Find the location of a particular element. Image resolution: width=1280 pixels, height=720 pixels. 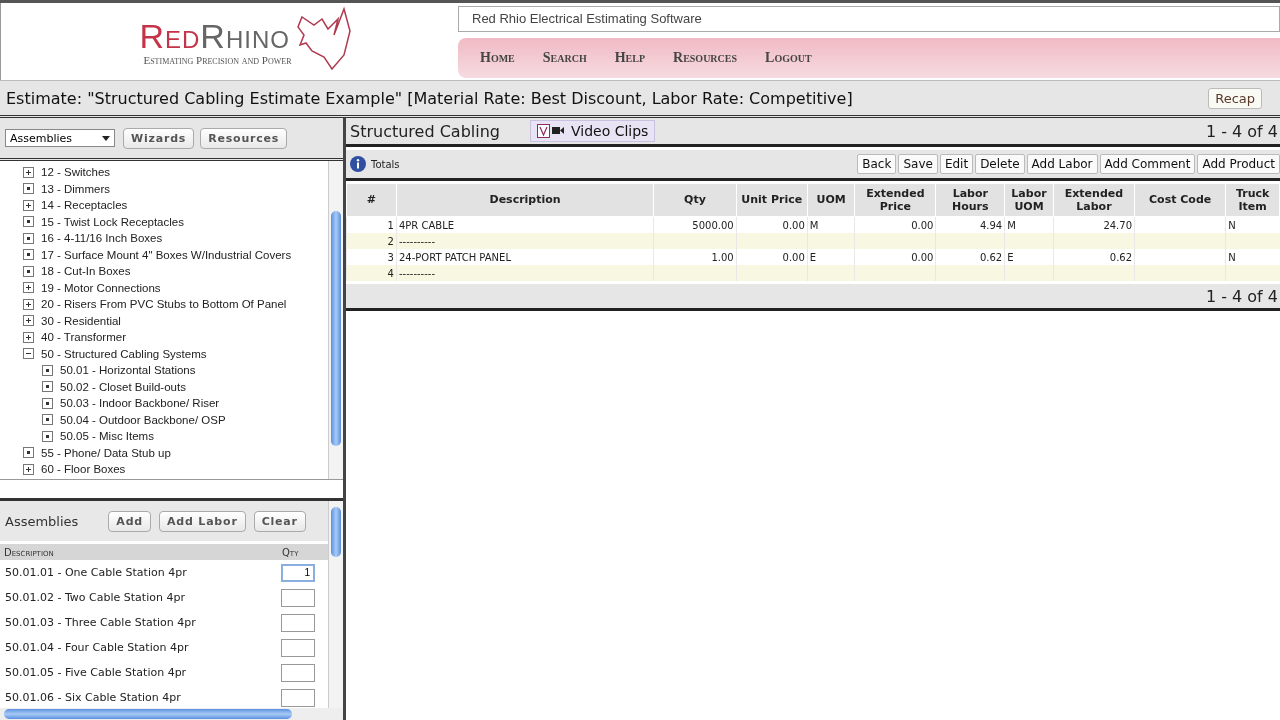

tree-item: 30 - Residential is located at coordinates (81, 320).